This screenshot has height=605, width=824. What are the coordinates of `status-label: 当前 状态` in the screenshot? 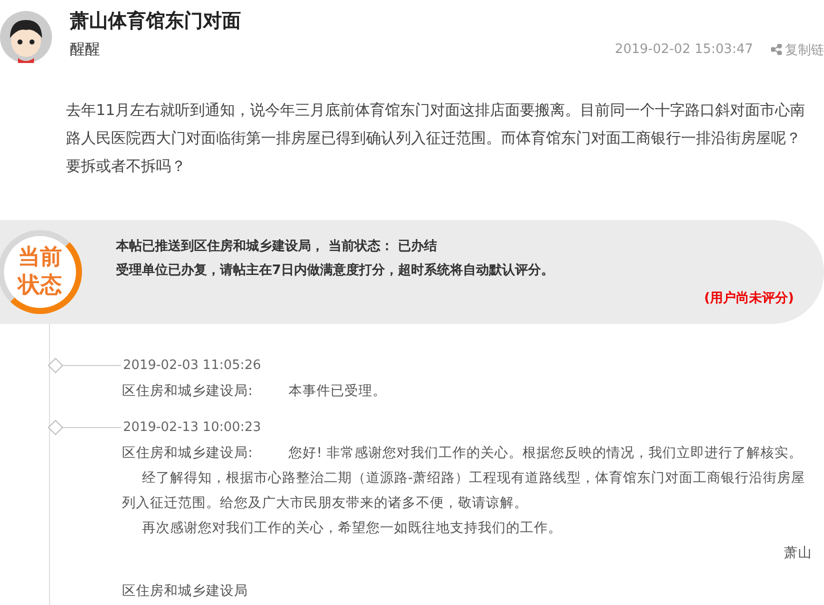 It's located at (39, 272).